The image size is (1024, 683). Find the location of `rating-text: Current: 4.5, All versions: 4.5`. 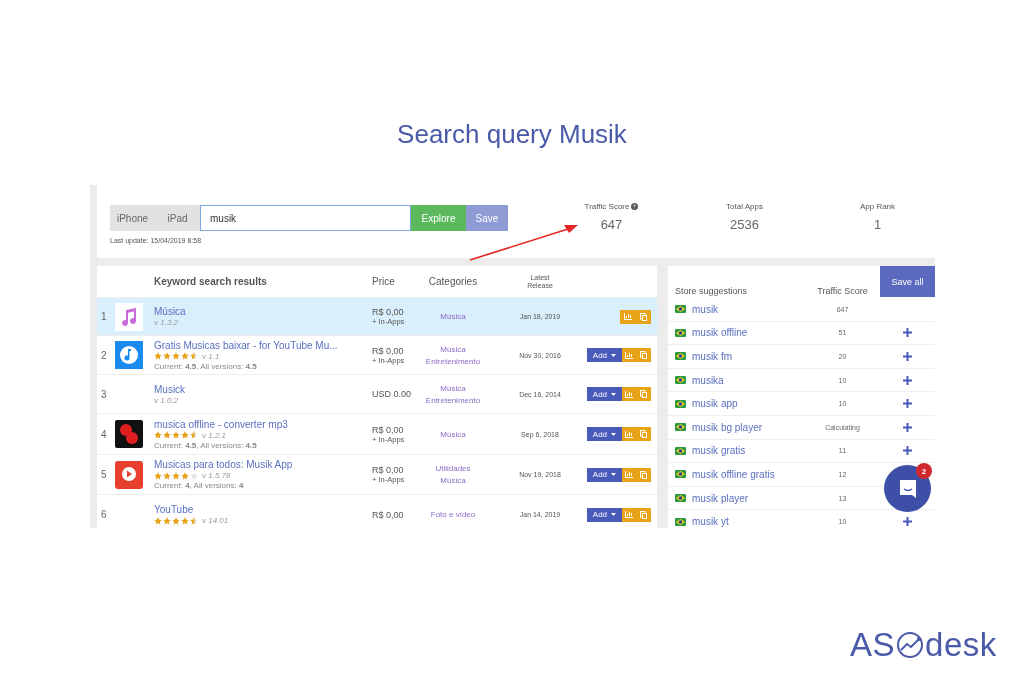

rating-text: Current: 4.5, All versions: 4.5 is located at coordinates (206, 366).